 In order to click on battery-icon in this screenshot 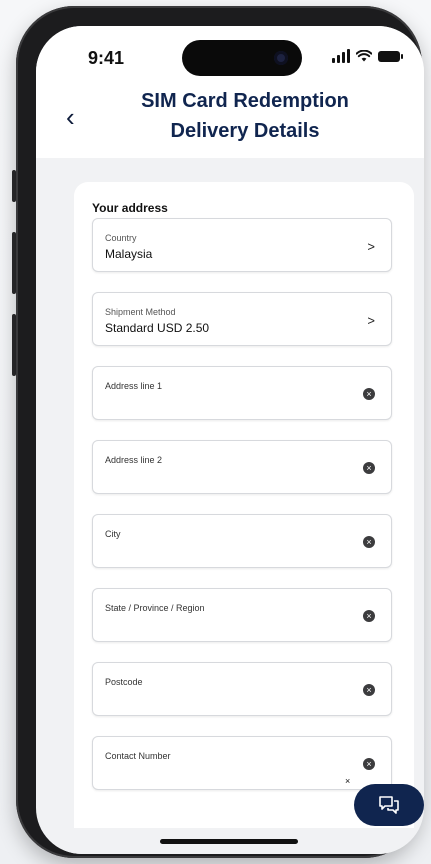, I will do `click(390, 56)`.